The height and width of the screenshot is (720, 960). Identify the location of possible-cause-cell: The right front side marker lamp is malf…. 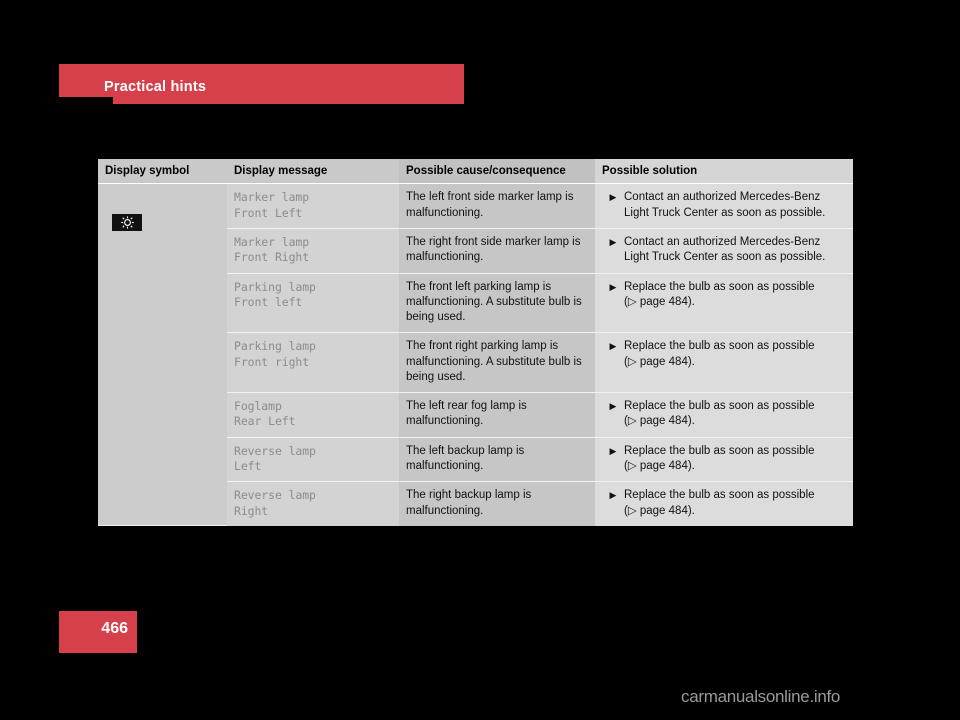
(497, 251).